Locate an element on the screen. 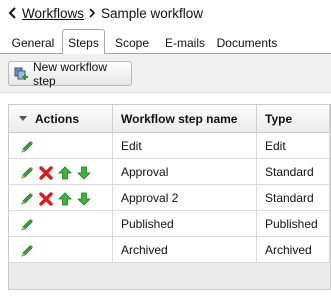 This screenshot has width=331, height=297. tab-steps: Steps is located at coordinates (83, 42).